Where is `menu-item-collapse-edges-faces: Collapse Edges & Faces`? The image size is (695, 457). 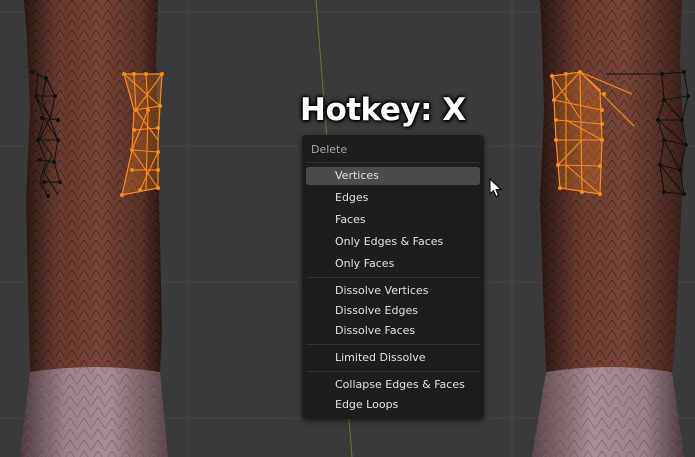 menu-item-collapse-edges-faces: Collapse Edges & Faces is located at coordinates (393, 385).